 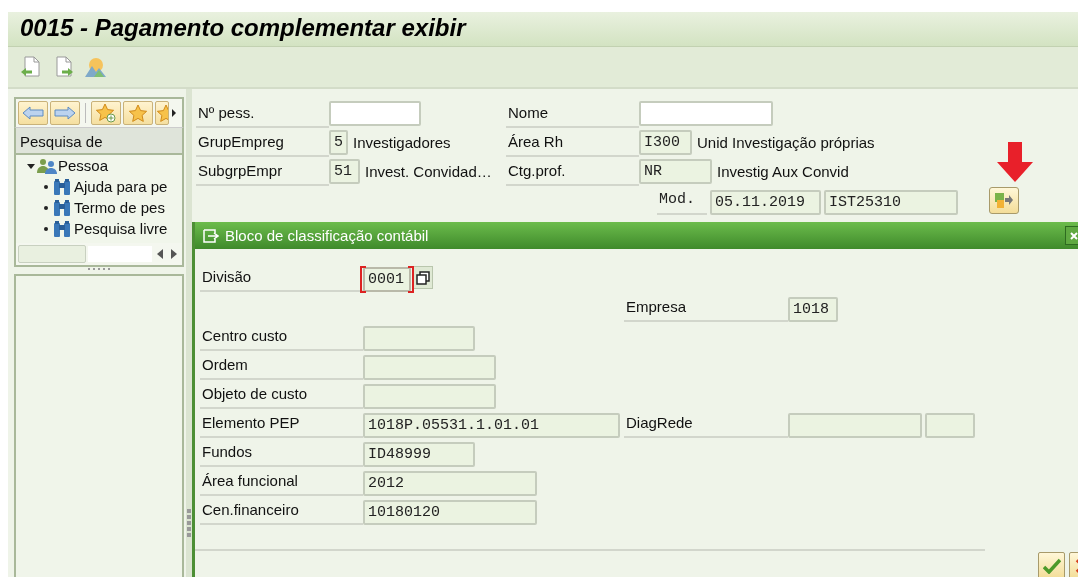 I want to click on user-field: IST25310, so click(x=891, y=202).